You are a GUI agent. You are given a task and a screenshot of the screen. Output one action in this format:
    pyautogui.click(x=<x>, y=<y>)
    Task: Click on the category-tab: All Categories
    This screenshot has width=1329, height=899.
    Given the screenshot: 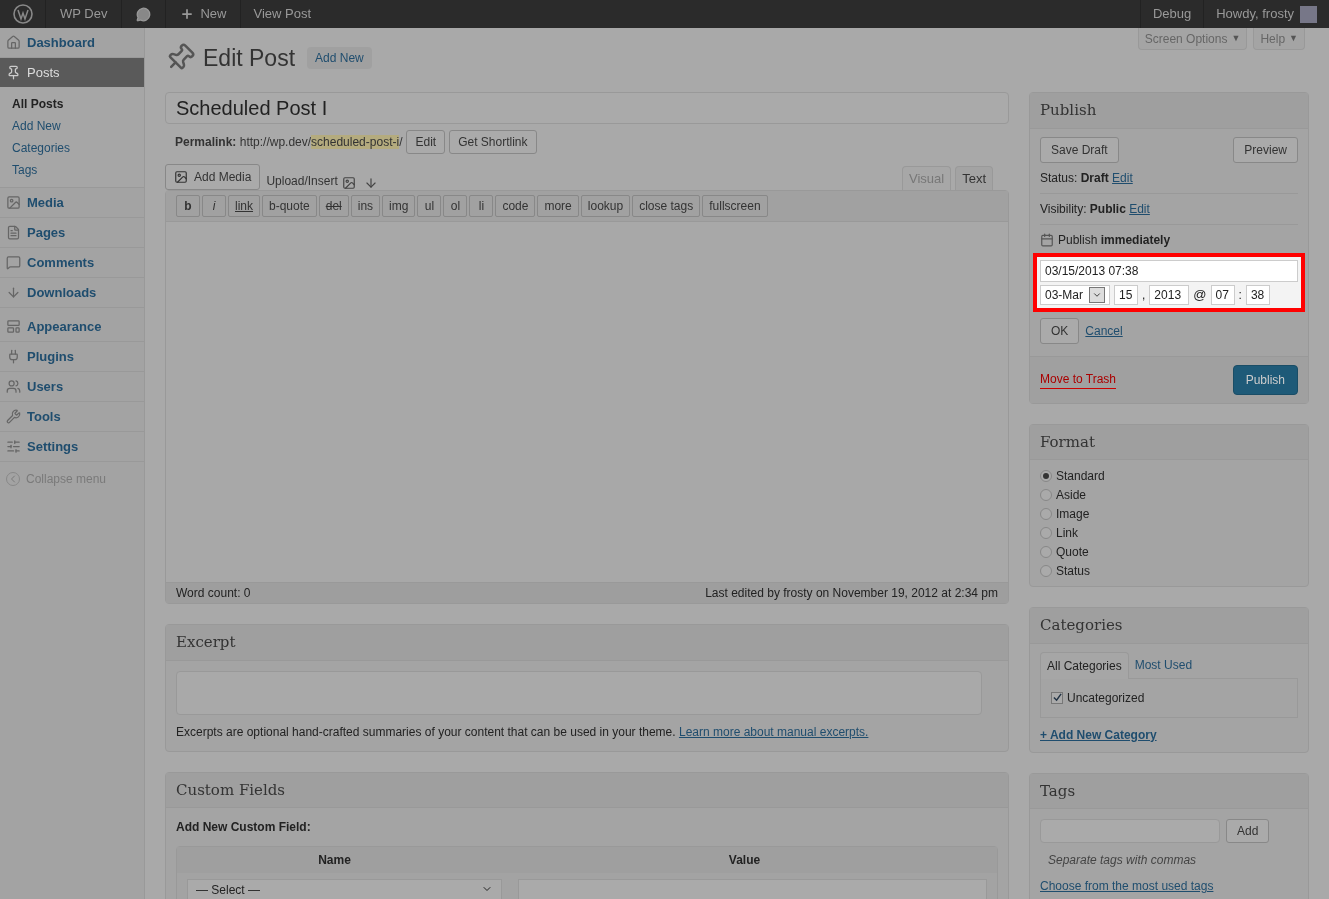 What is the action you would take?
    pyautogui.click(x=1084, y=665)
    